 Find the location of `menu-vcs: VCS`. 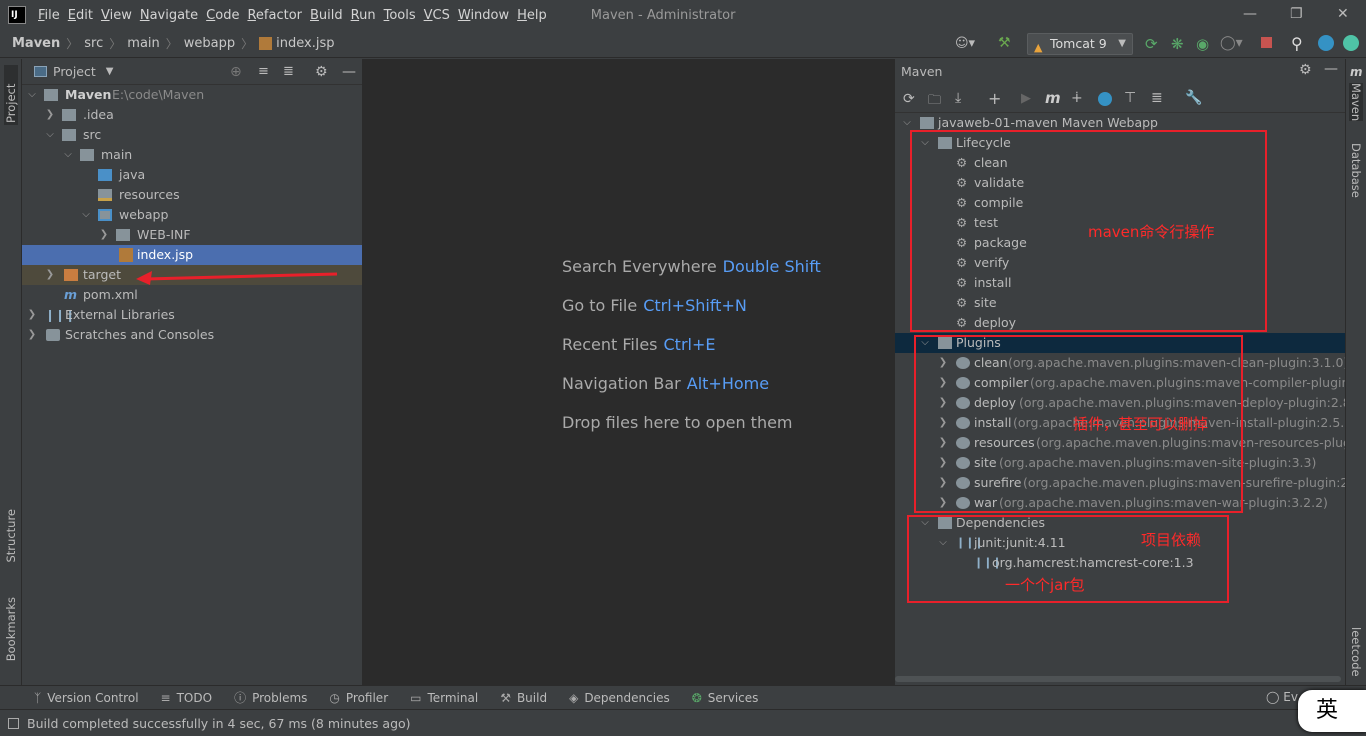

menu-vcs: VCS is located at coordinates (437, 15).